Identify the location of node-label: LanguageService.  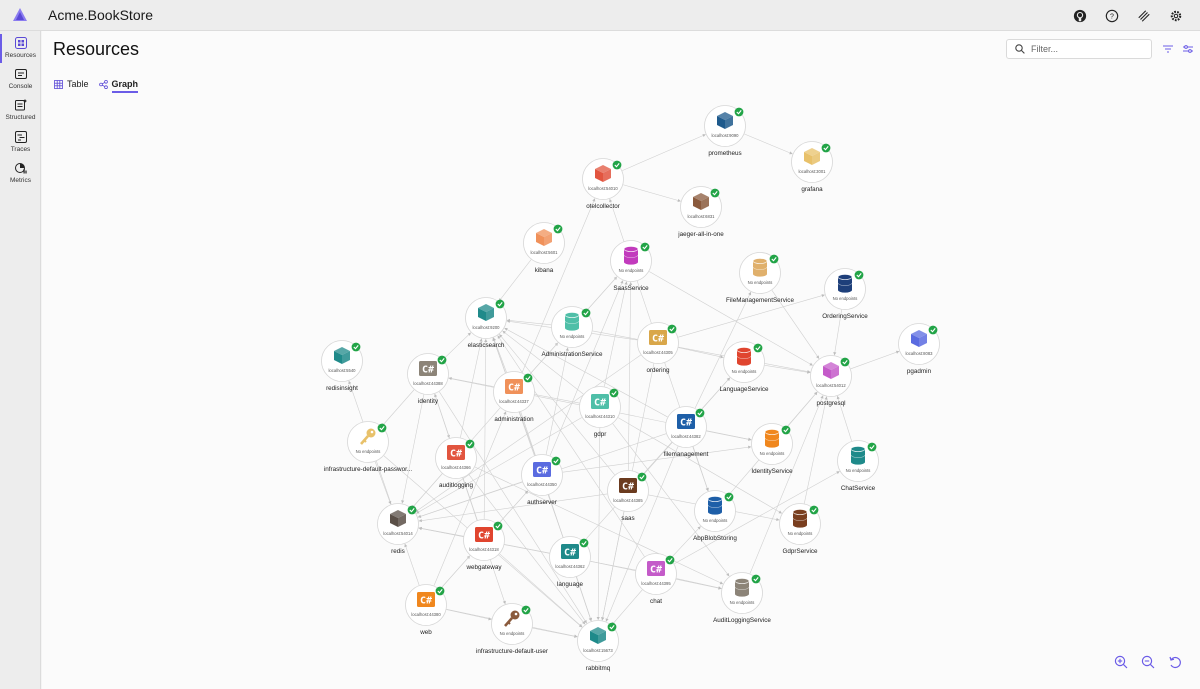
(744, 389).